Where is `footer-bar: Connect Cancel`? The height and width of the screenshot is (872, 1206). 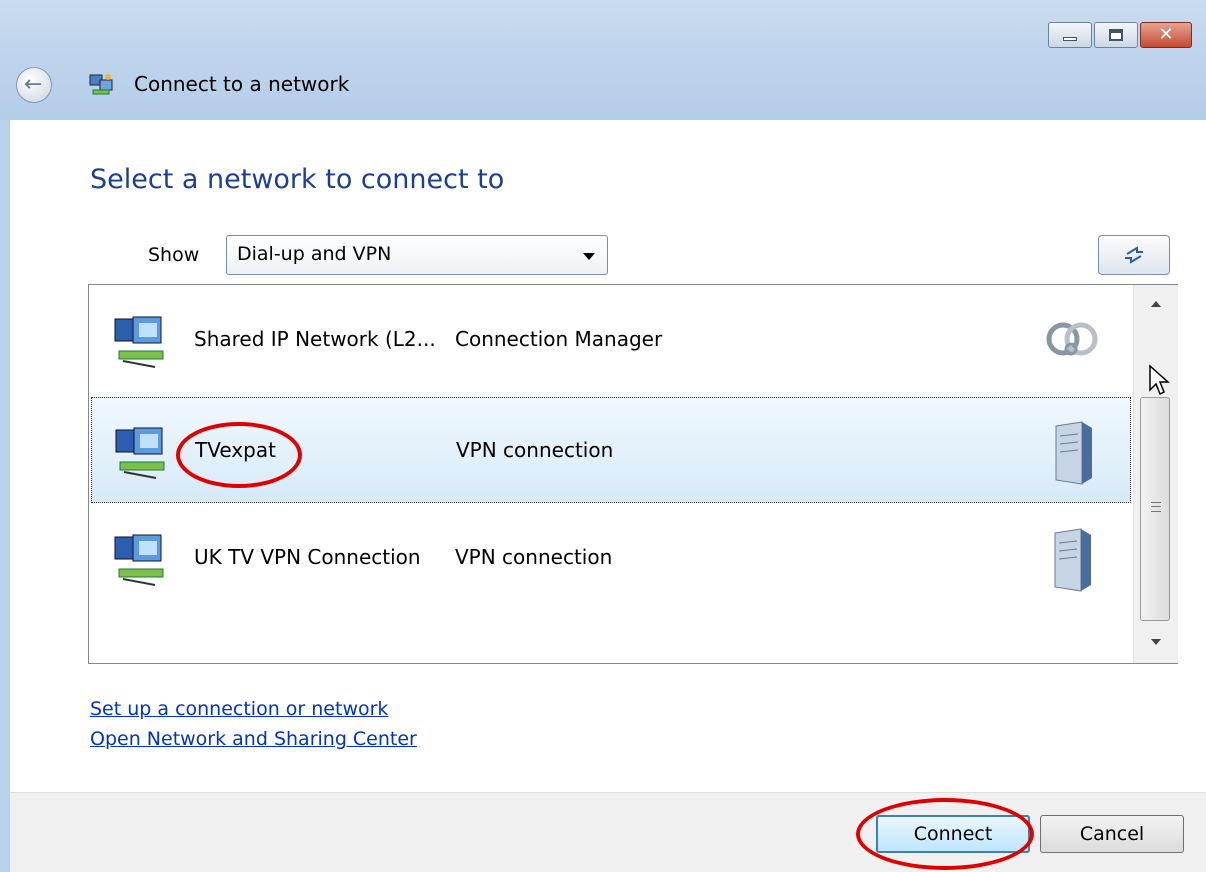
footer-bar: Connect Cancel is located at coordinates (608, 832).